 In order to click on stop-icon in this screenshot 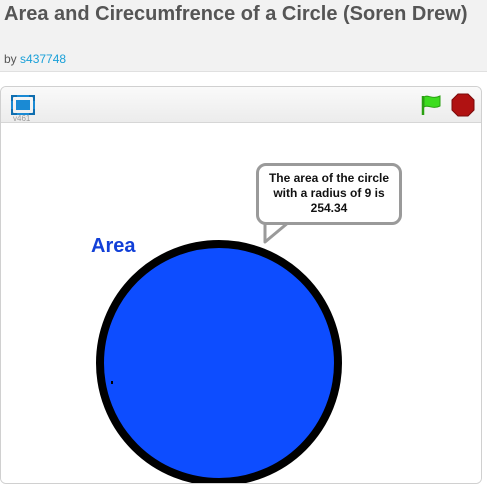, I will do `click(463, 105)`.